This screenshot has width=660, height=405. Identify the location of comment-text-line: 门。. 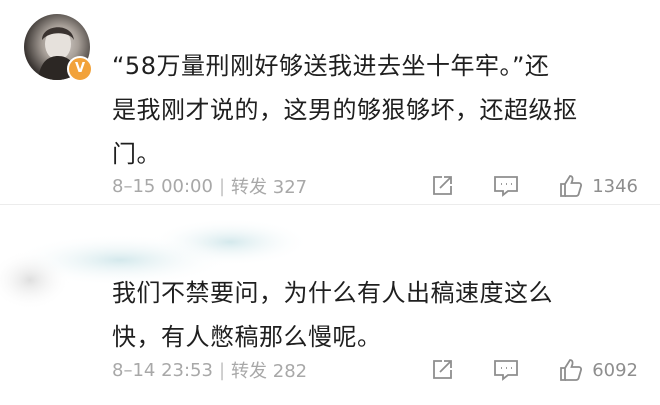
(136, 154).